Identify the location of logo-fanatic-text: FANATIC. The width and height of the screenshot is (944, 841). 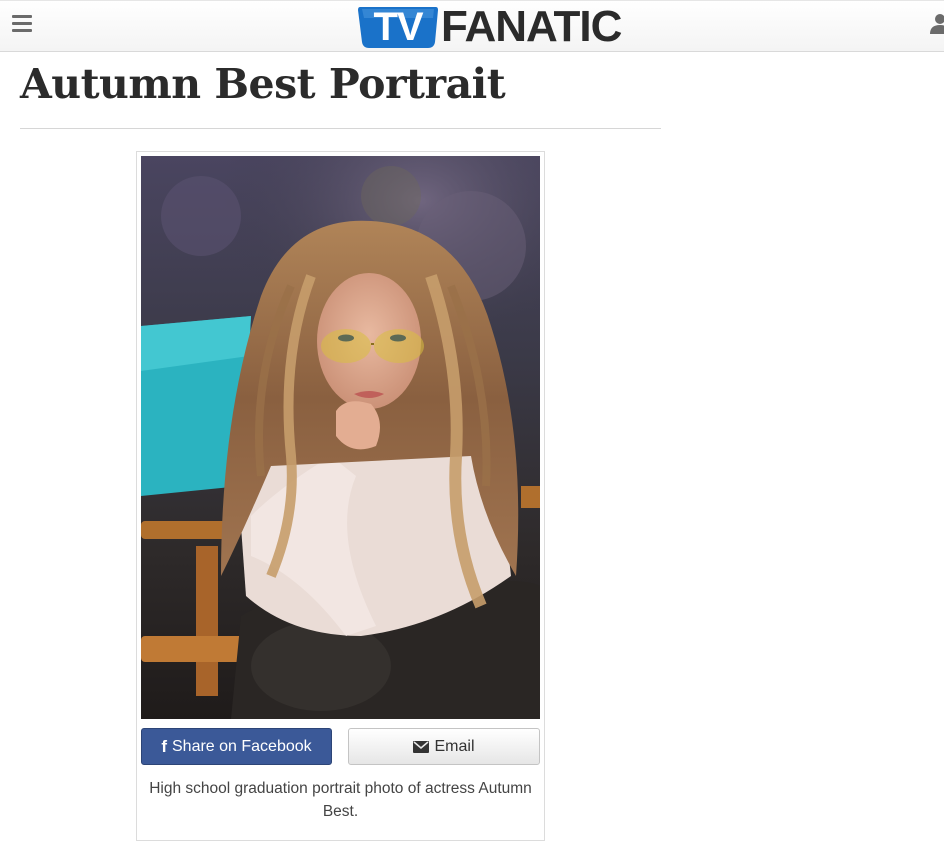
(531, 26).